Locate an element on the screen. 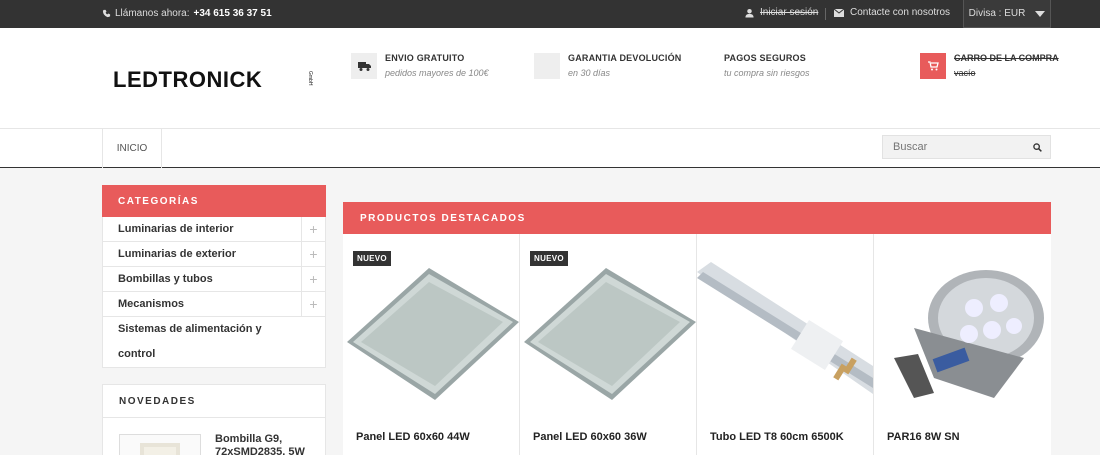 The image size is (1100, 455). logo: LEDTRONICK GmbH is located at coordinates (213, 79).